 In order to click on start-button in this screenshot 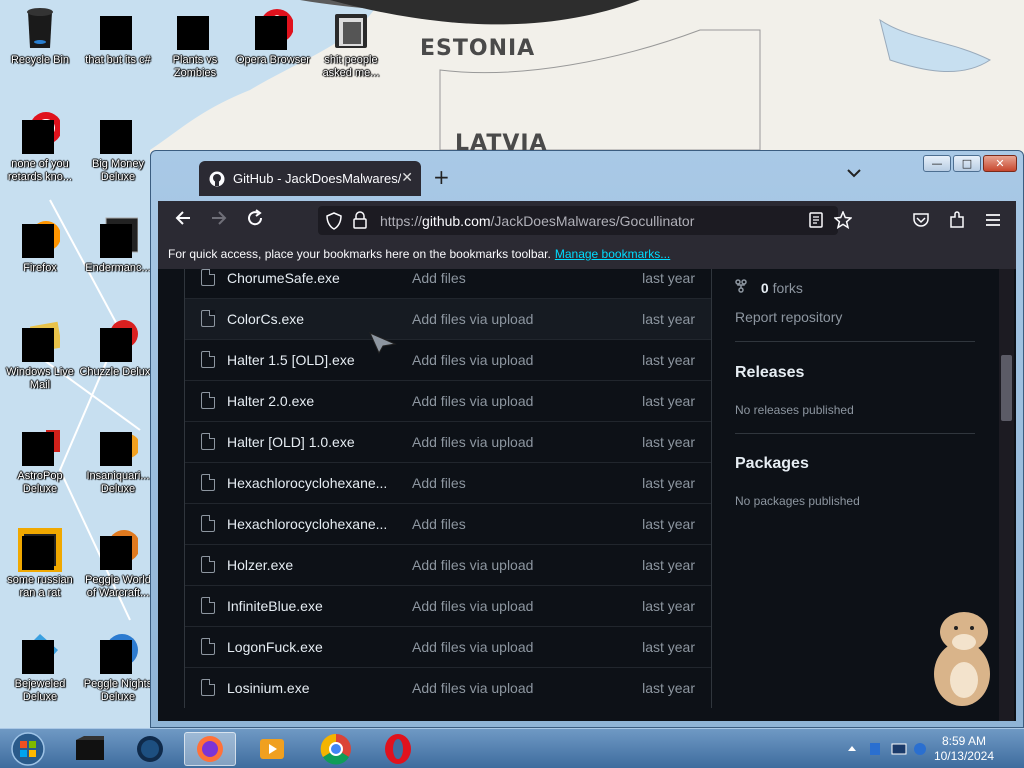, I will do `click(28, 749)`.